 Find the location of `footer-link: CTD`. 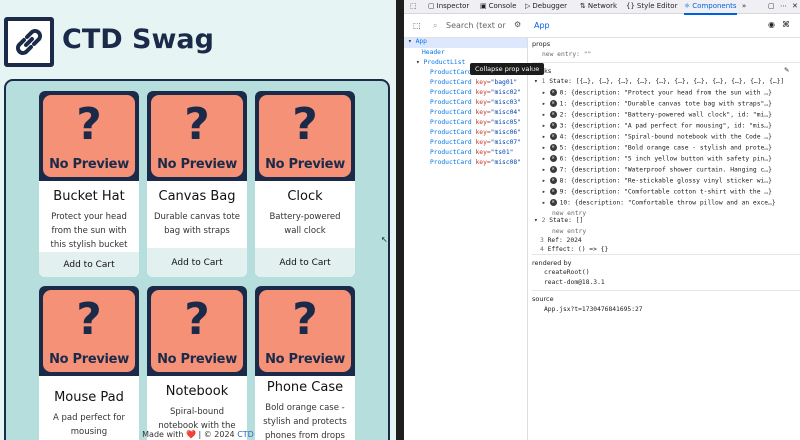

footer-link: CTD is located at coordinates (245, 434).